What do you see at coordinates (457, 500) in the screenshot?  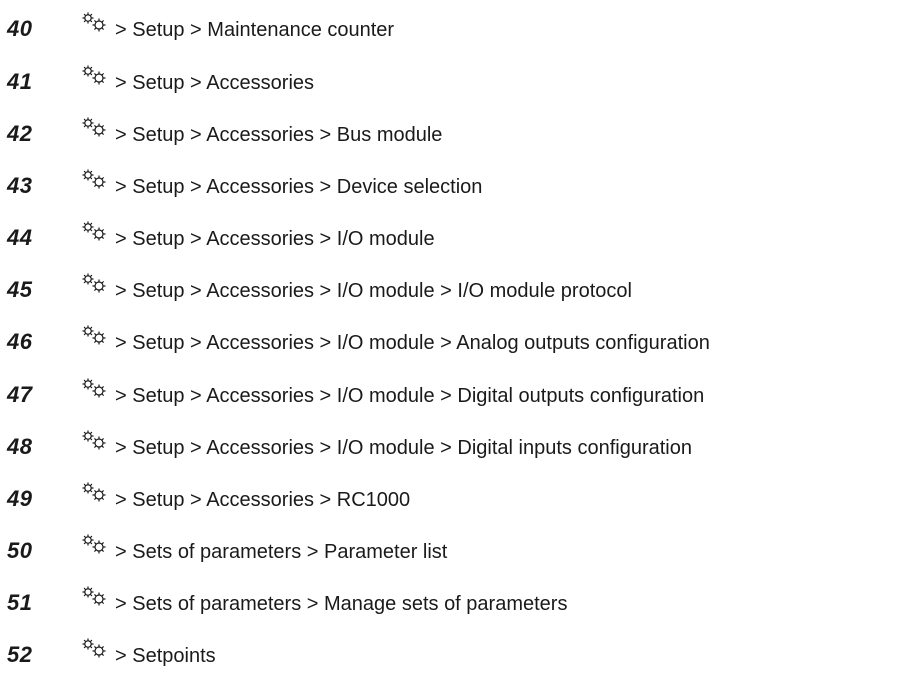 I see `list-item: 49 > Setup > Accessories > RC1000` at bounding box center [457, 500].